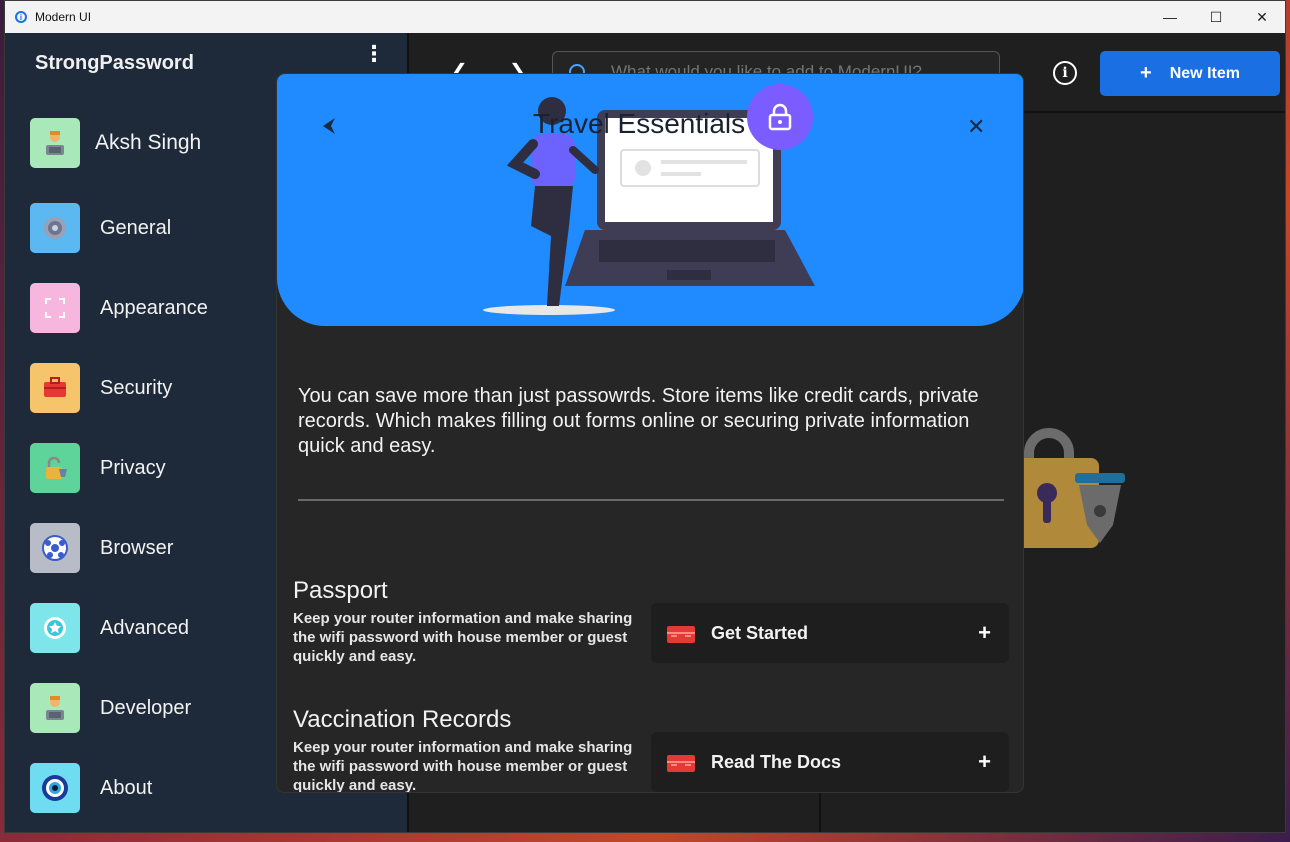 The width and height of the screenshot is (1290, 842). What do you see at coordinates (830, 633) in the screenshot?
I see `get-started-button: Get Started +` at bounding box center [830, 633].